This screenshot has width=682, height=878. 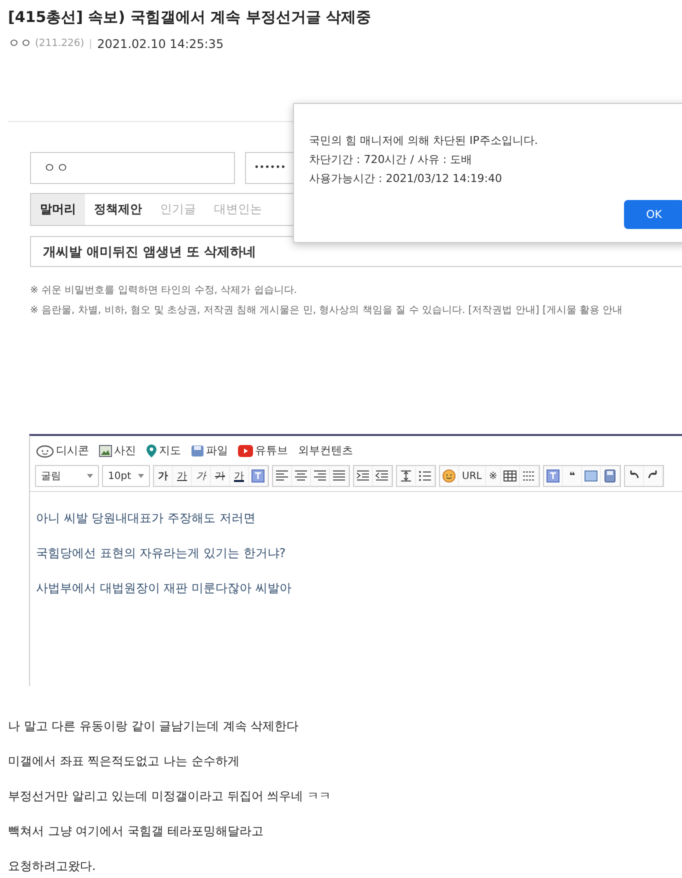 What do you see at coordinates (45, 451) in the screenshot?
I see `face-icon` at bounding box center [45, 451].